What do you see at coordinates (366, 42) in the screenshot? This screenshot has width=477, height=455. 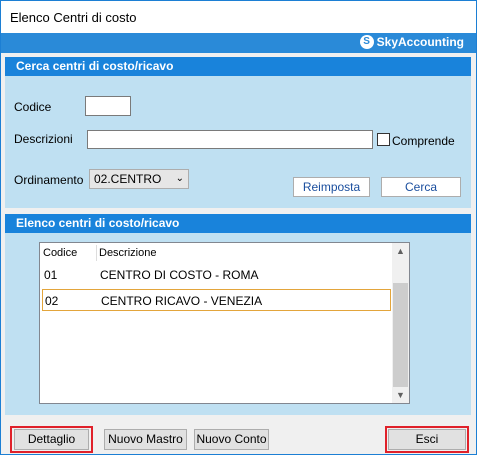 I see `cloud-logo-icon: S` at bounding box center [366, 42].